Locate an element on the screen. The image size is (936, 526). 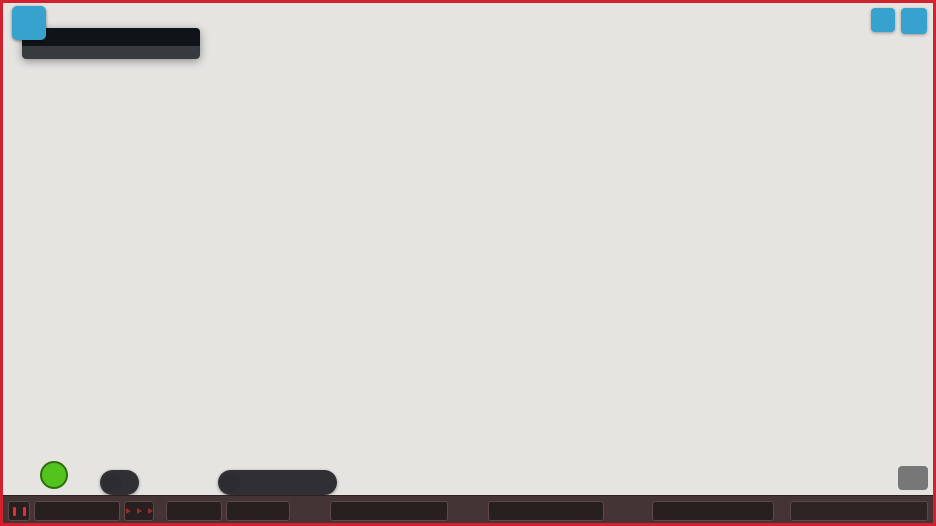
info-views-button is located at coordinates (29, 23).